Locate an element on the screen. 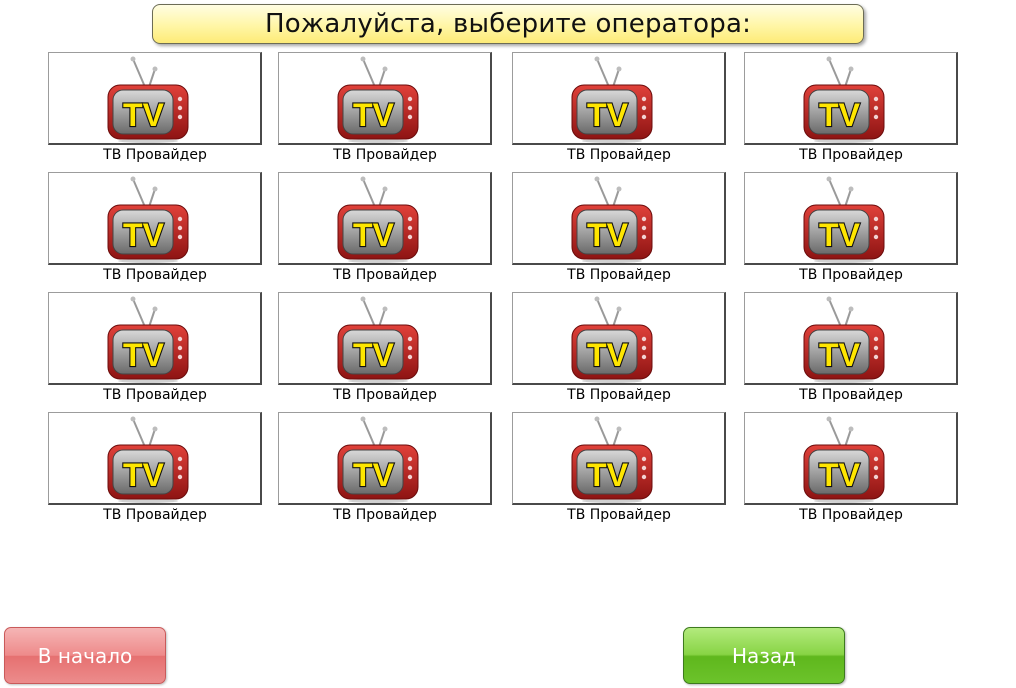 The height and width of the screenshot is (688, 1016). back-button-label: Назад is located at coordinates (763, 655).